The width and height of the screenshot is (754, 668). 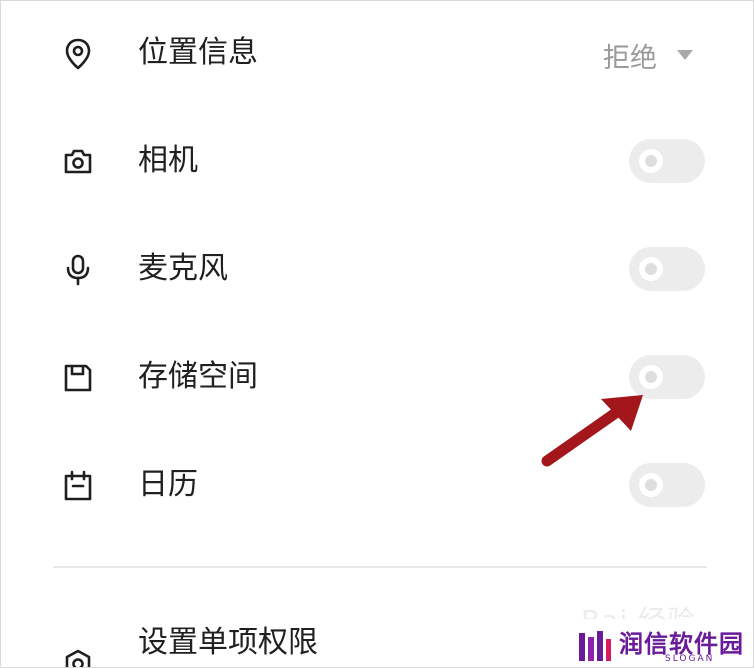 I want to click on camera-icon, so click(x=78, y=162).